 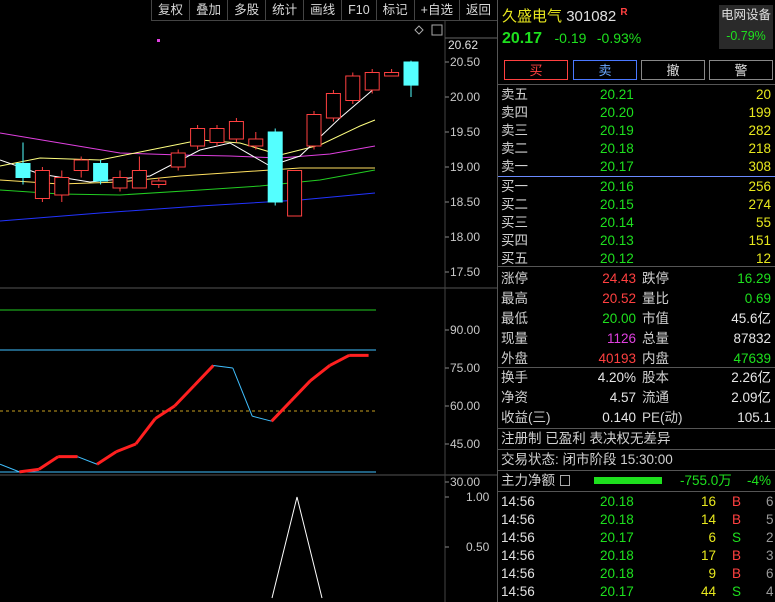 What do you see at coordinates (465, 132) in the screenshot?
I see `price-tick-label: 19.50` at bounding box center [465, 132].